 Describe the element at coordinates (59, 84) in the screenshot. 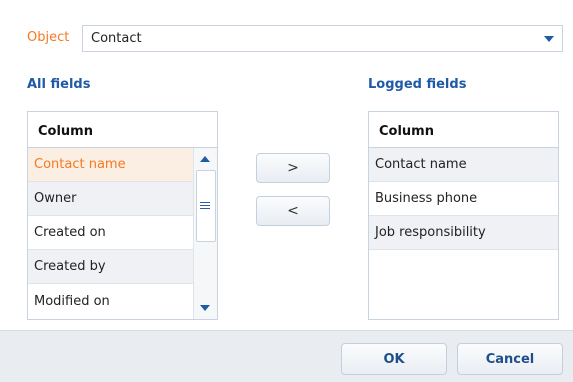

I see `all-fields-title: All fields` at that location.